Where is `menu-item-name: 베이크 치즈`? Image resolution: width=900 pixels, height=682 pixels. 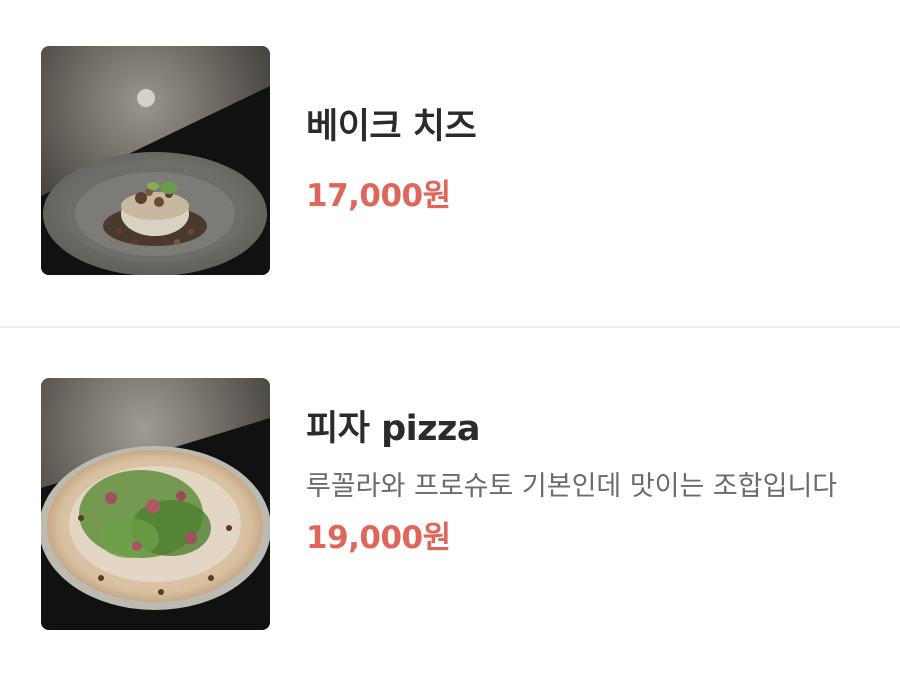 menu-item-name: 베이크 치즈 is located at coordinates (391, 127).